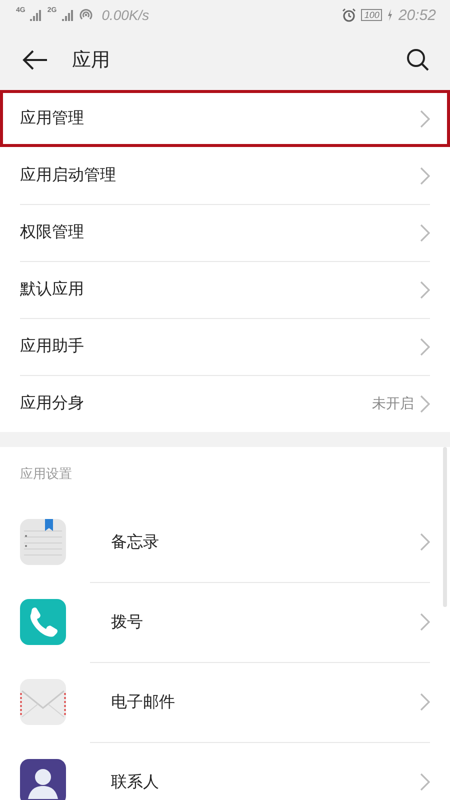  Describe the element at coordinates (143, 702) in the screenshot. I see `app-name: 电子邮件` at that location.